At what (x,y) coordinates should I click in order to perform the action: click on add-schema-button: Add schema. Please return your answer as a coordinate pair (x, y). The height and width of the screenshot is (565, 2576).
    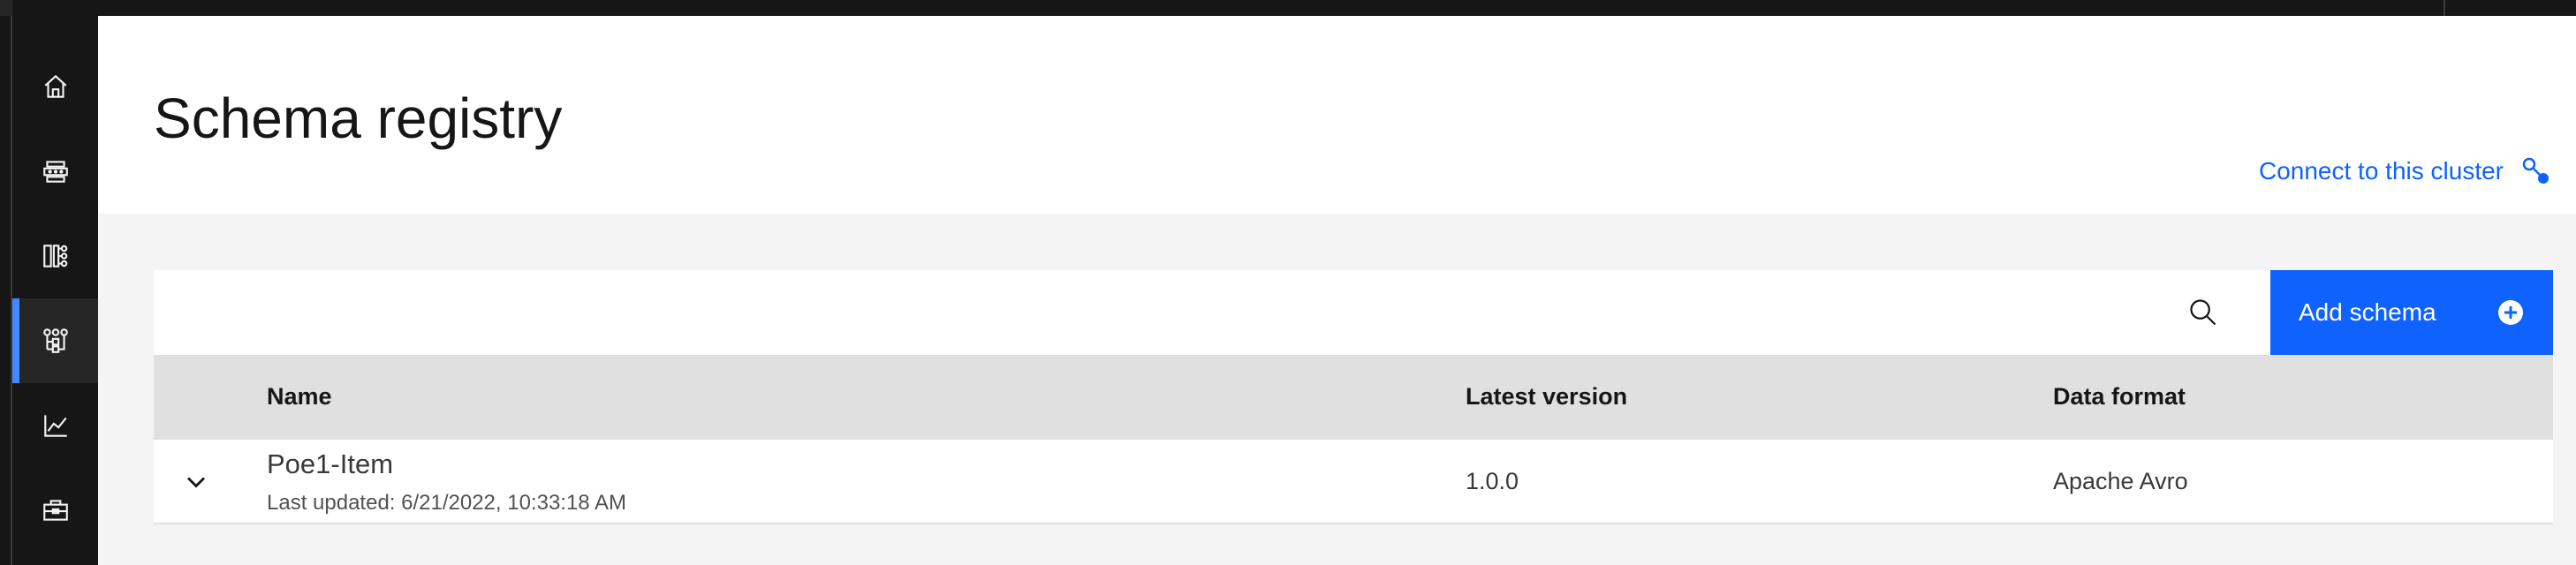
    Looking at the image, I should click on (2411, 312).